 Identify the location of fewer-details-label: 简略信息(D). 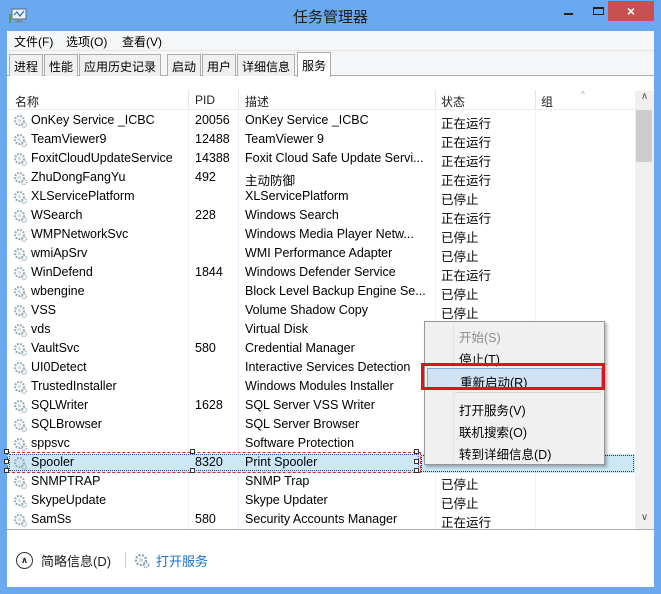
(76, 561).